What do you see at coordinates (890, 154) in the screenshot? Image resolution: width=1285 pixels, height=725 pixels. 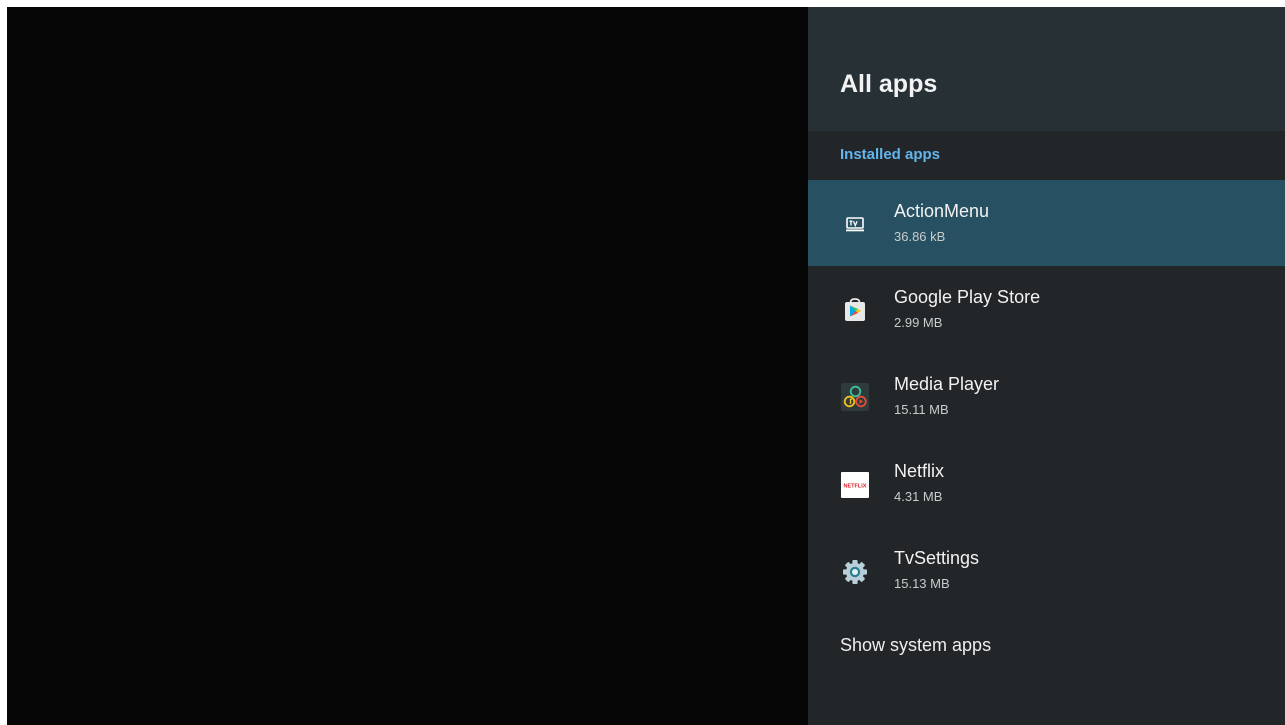 I see `section-title-installed-apps: Installed apps` at bounding box center [890, 154].